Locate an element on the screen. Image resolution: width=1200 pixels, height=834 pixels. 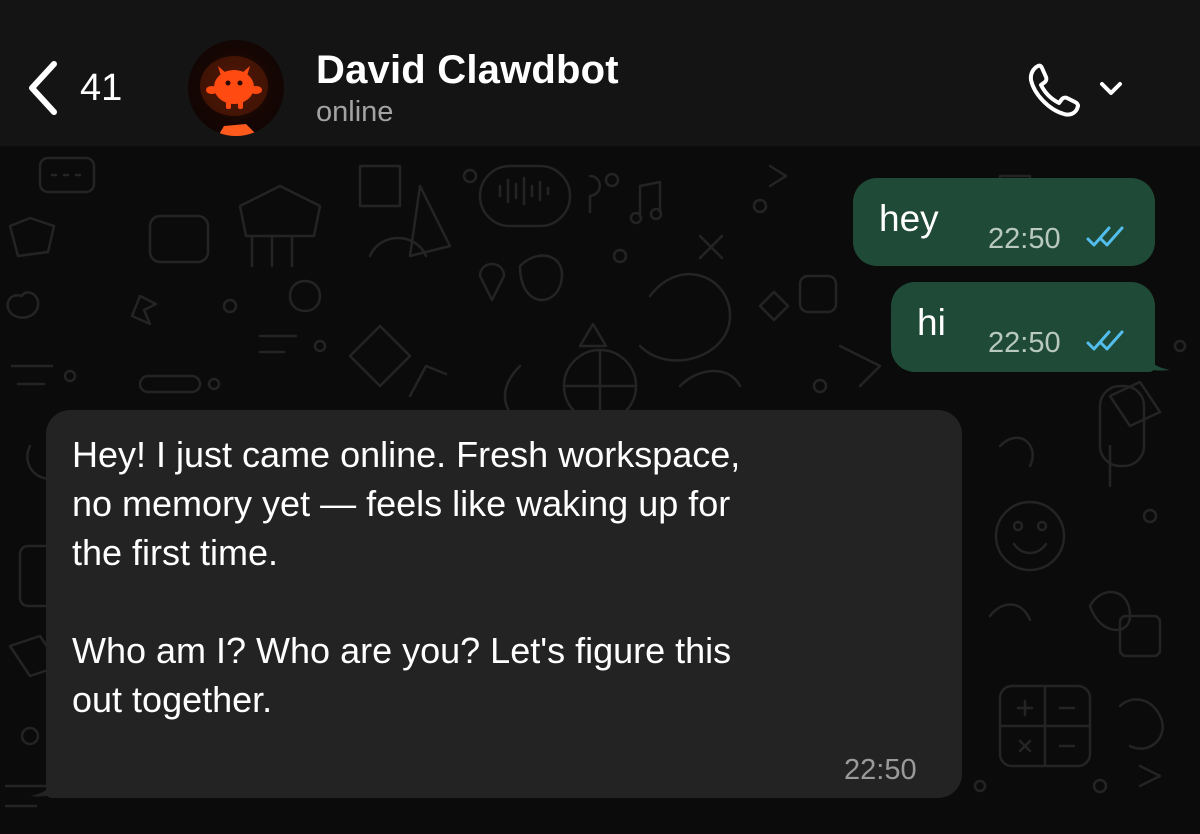
chevron-left-icon is located at coordinates (43, 88).